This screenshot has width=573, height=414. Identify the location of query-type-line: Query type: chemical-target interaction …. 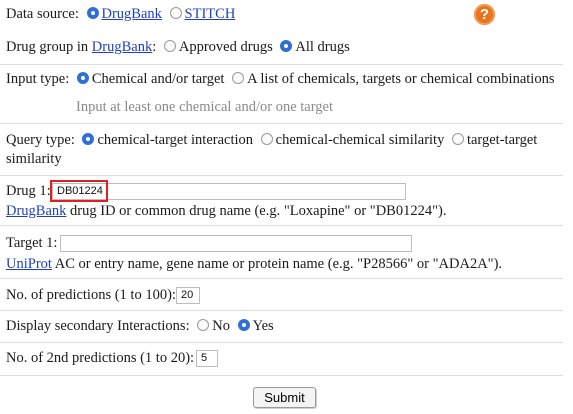
(271, 140).